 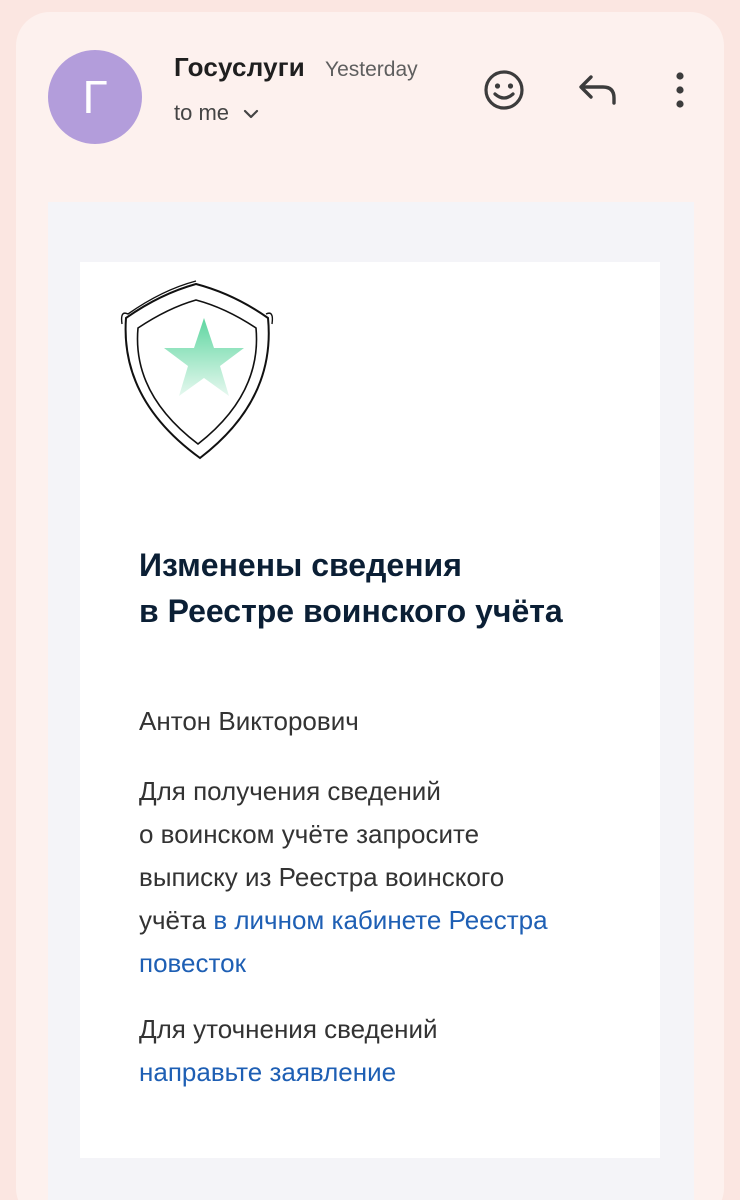 I want to click on personal-account-link: в личном кабинете Реестра, so click(x=380, y=920).